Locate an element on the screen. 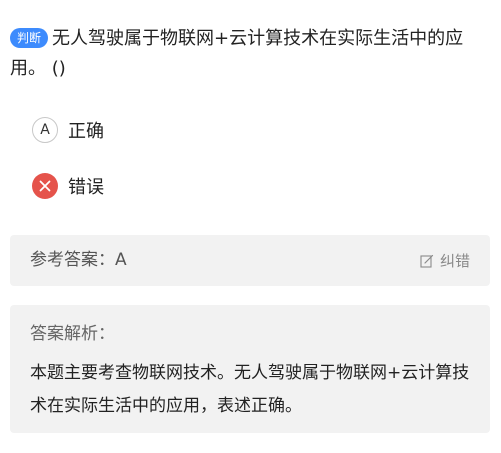 This screenshot has width=501, height=453. question-text: 无人驾驶属于物联网+云计算技术在实际生活中的应用。 () is located at coordinates (237, 53).